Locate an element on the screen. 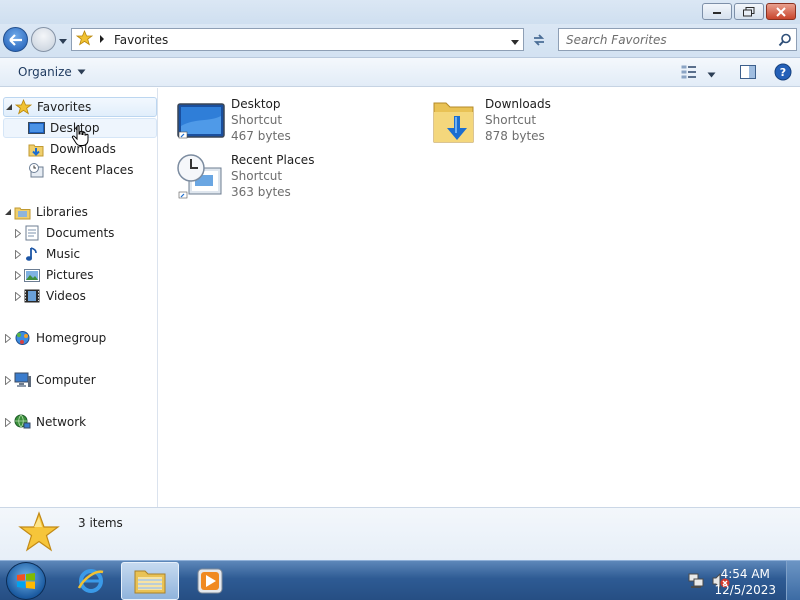 Image resolution: width=800 pixels, height=600 pixels. system-tray: 4:54 AM 12/5/2023 is located at coordinates (730, 580).